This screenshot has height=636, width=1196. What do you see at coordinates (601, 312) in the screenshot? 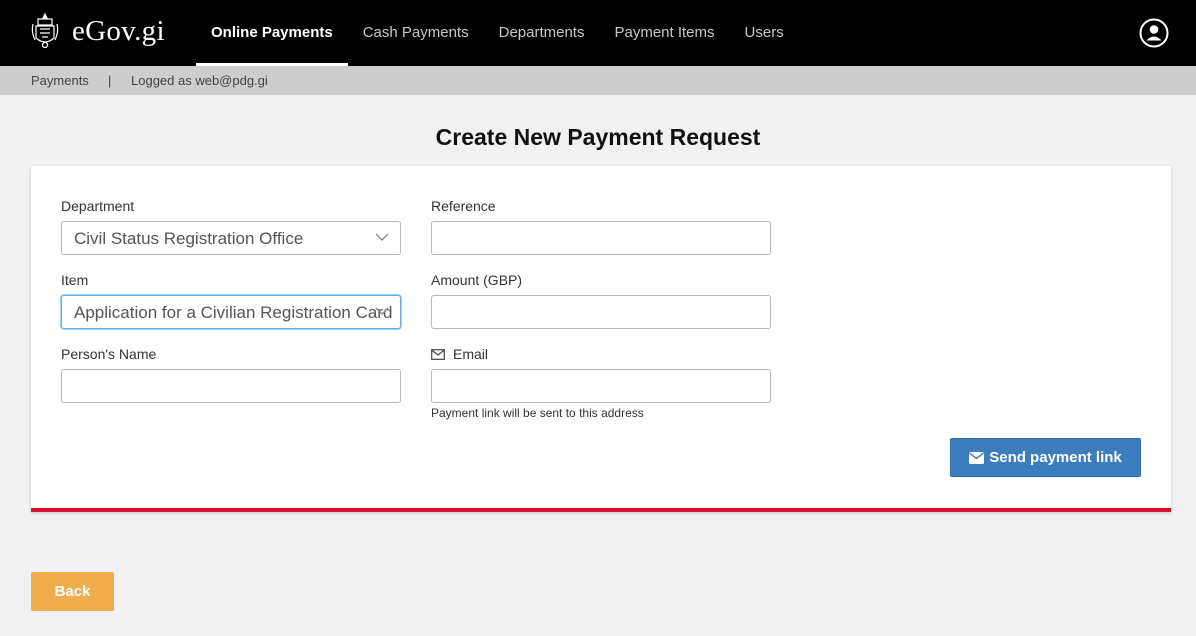
I see `amount-input` at bounding box center [601, 312].